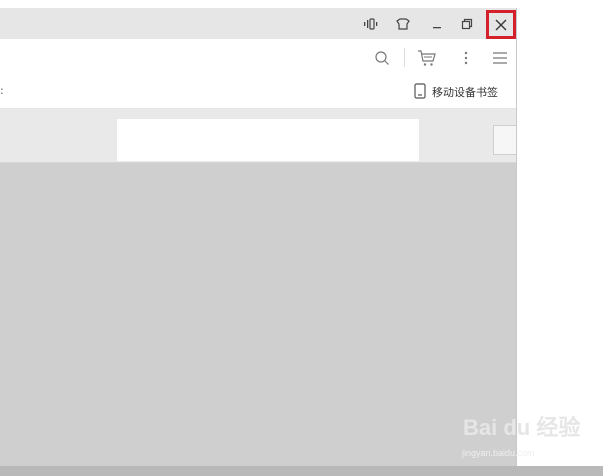 This screenshot has width=603, height=476. Describe the element at coordinates (2, 90) in the screenshot. I see `bookmark-fragment: :` at that location.